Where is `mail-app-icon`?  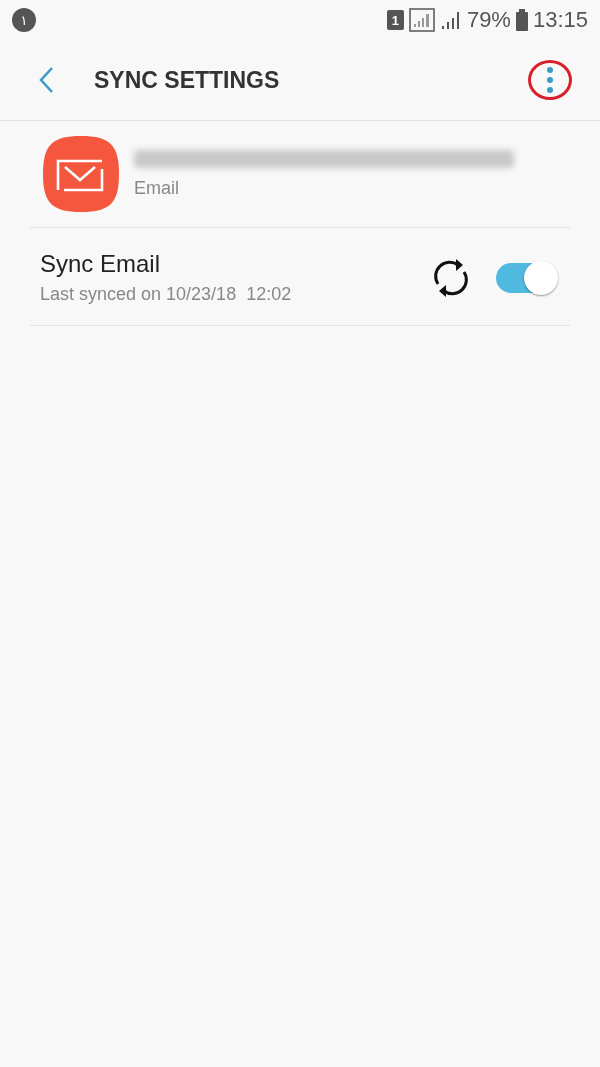 mail-app-icon is located at coordinates (81, 174).